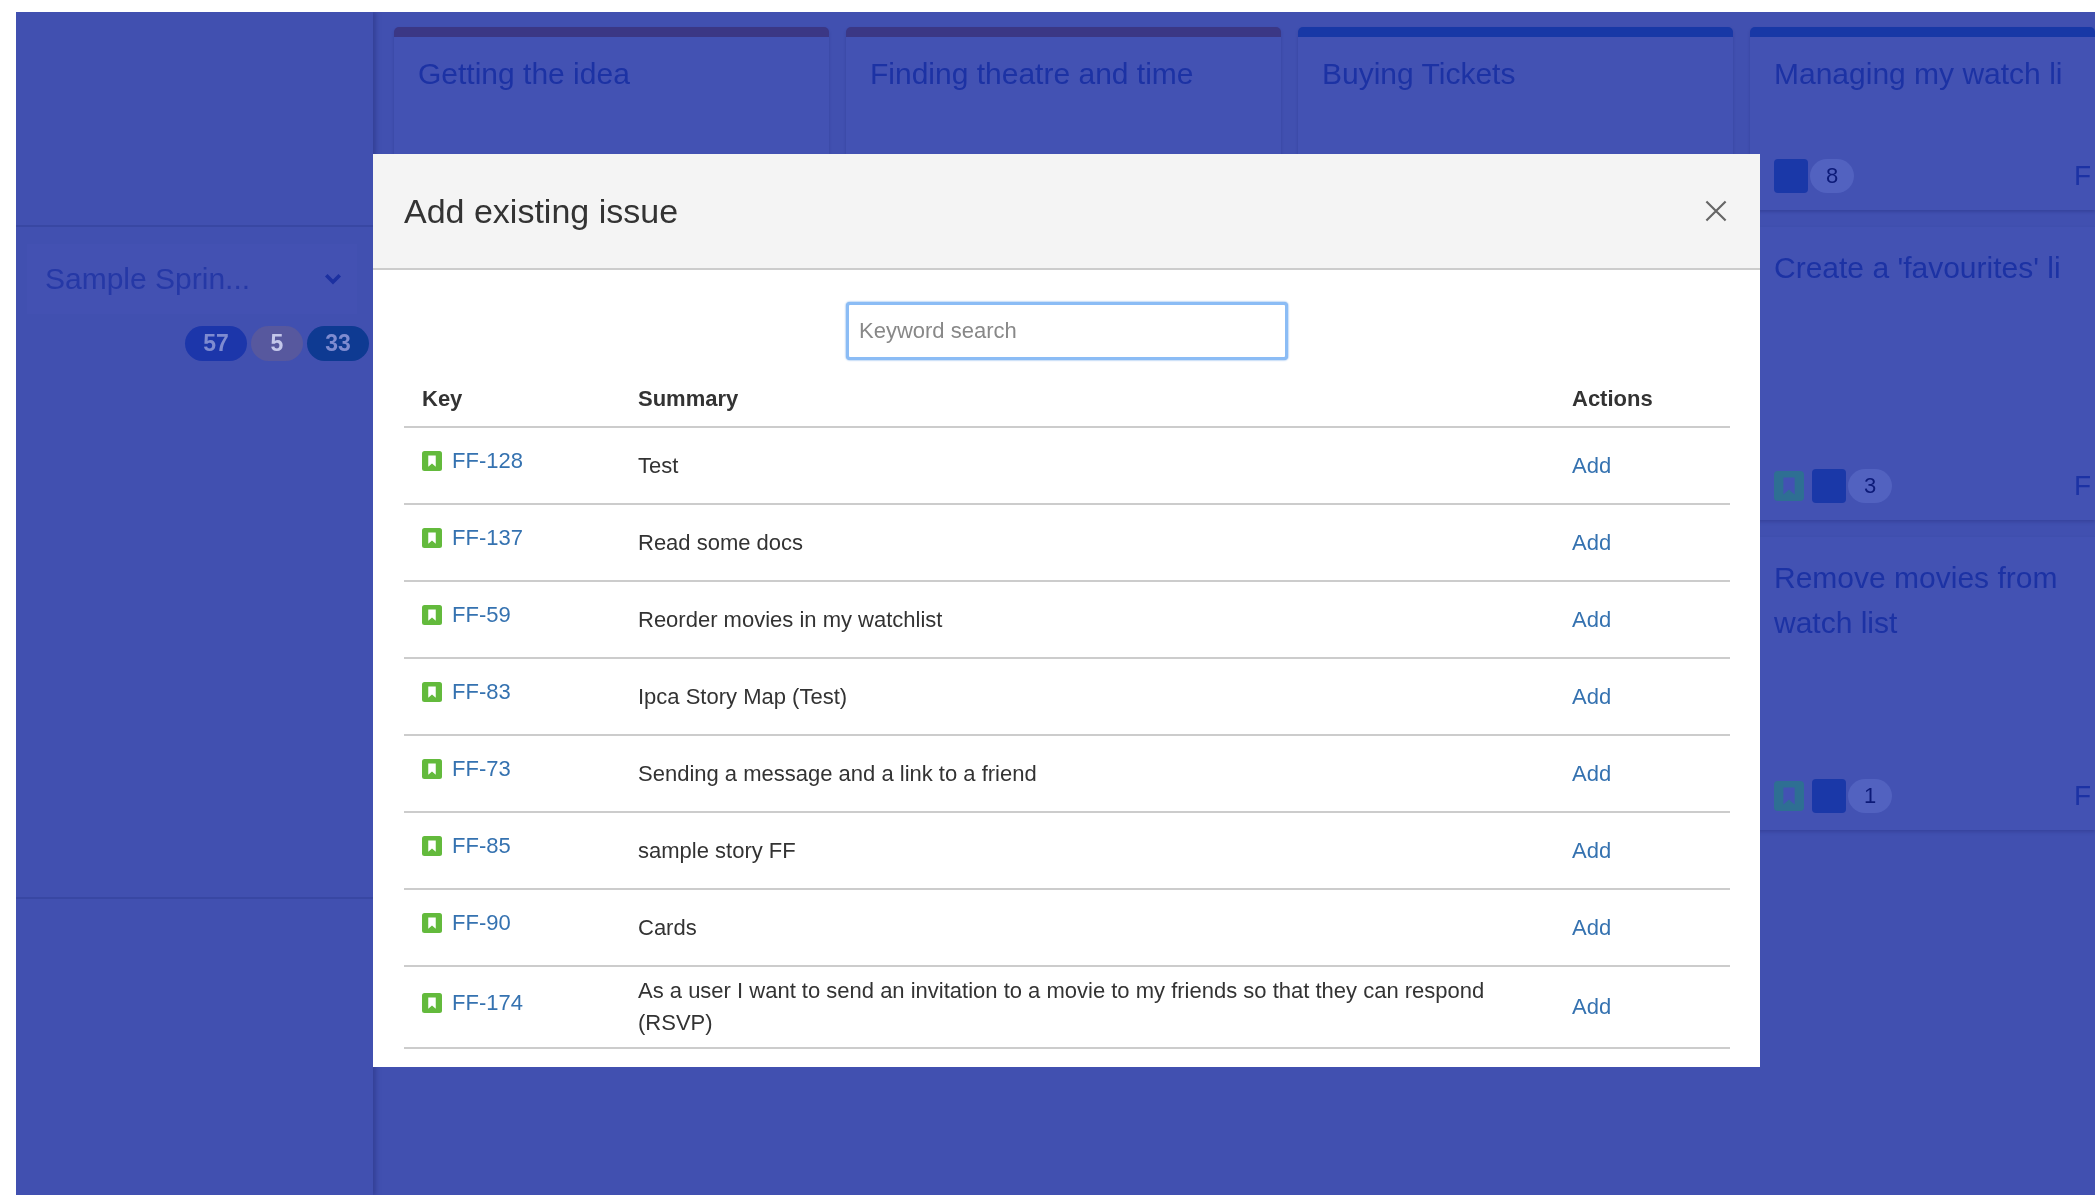 This screenshot has width=2095, height=1195. What do you see at coordinates (481, 692) in the screenshot?
I see `issue-key-link: FF-83` at bounding box center [481, 692].